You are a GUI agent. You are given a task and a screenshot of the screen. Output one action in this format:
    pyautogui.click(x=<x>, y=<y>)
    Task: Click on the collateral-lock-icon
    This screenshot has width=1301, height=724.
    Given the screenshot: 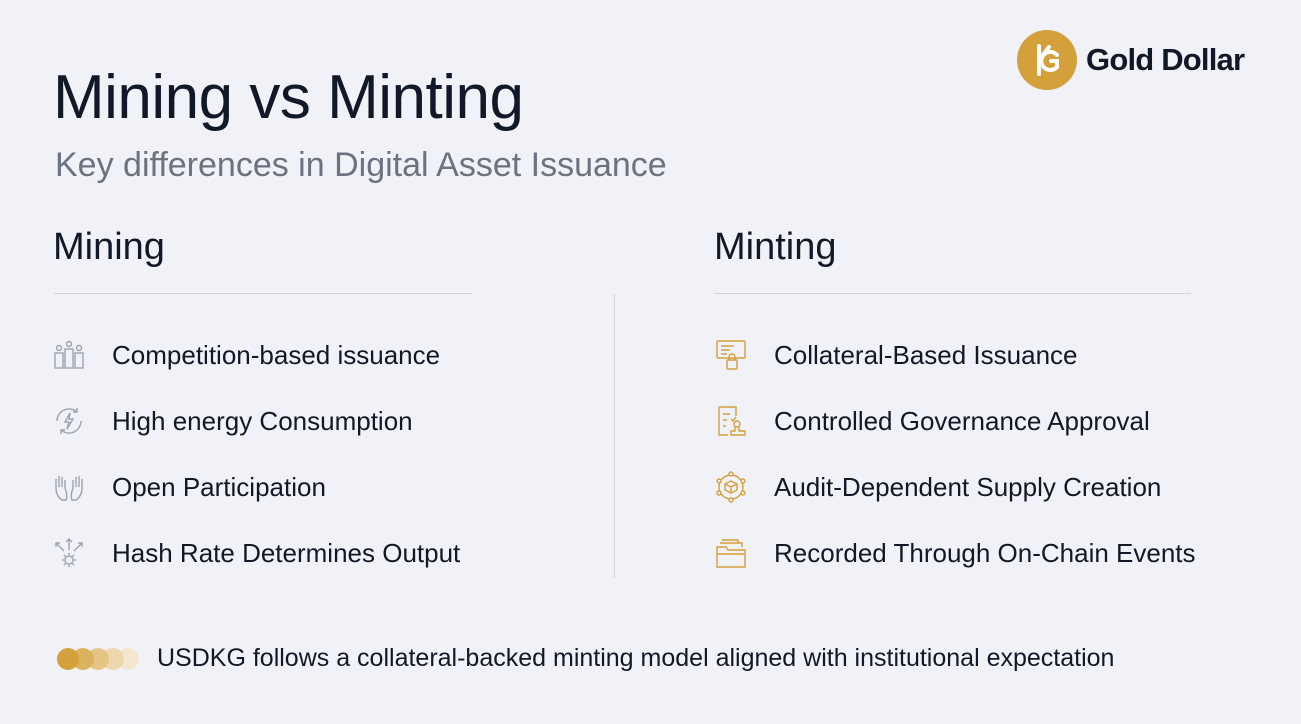 What is the action you would take?
    pyautogui.click(x=731, y=355)
    